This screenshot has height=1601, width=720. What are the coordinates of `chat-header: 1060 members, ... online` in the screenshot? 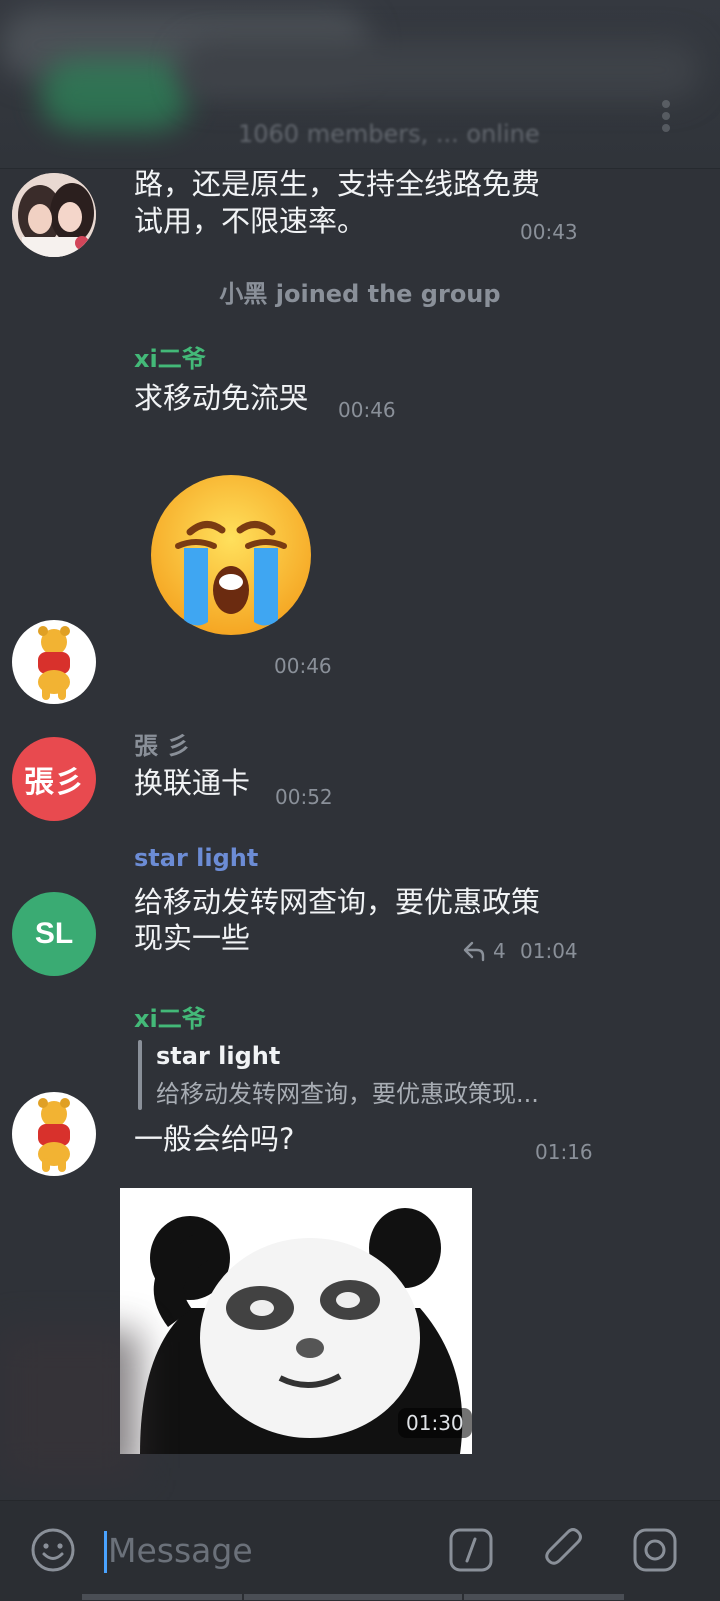 It's located at (360, 84).